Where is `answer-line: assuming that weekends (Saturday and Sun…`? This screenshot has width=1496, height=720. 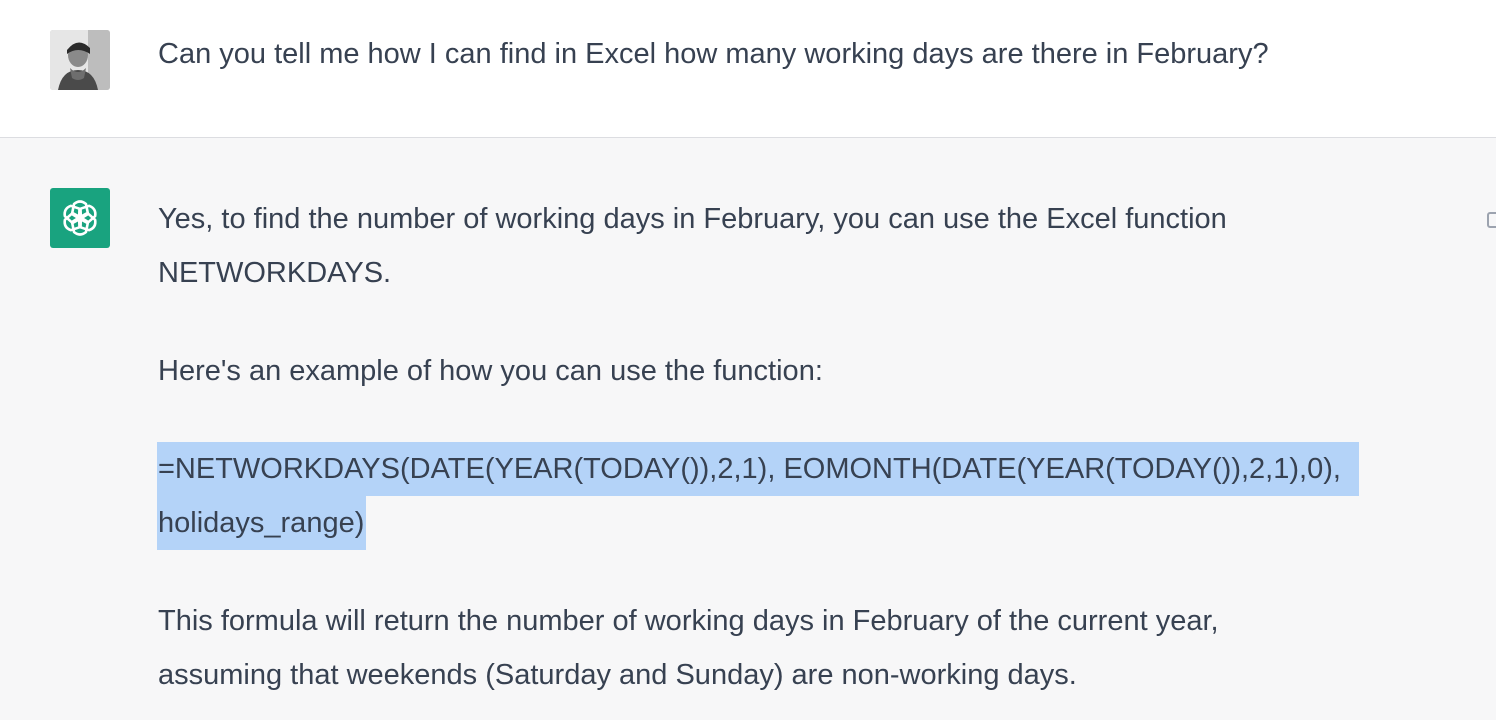 answer-line: assuming that weekends (Saturday and Sun… is located at coordinates (617, 675).